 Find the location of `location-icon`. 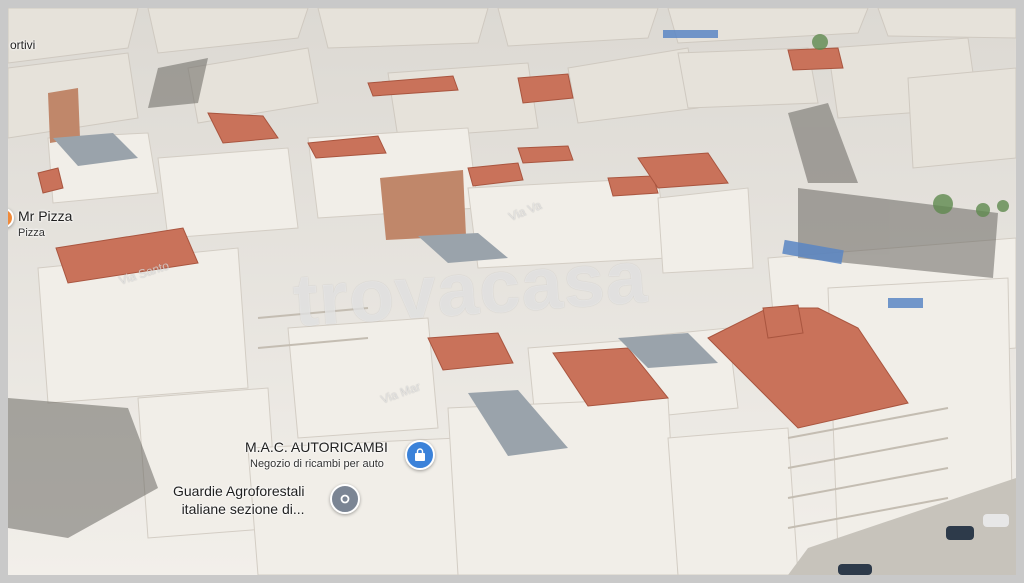

location-icon is located at coordinates (345, 499).